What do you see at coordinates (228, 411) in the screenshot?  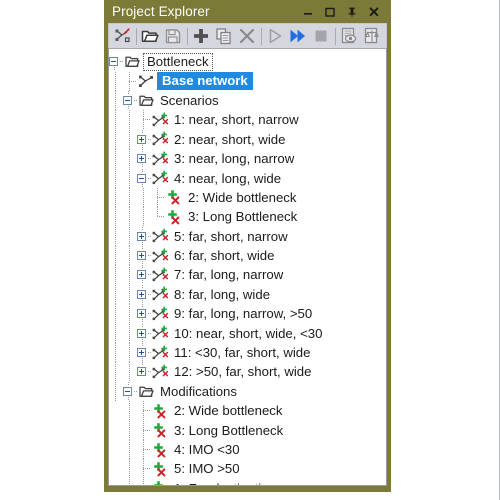 I see `tree-label: 2: Wide bottleneck` at bounding box center [228, 411].